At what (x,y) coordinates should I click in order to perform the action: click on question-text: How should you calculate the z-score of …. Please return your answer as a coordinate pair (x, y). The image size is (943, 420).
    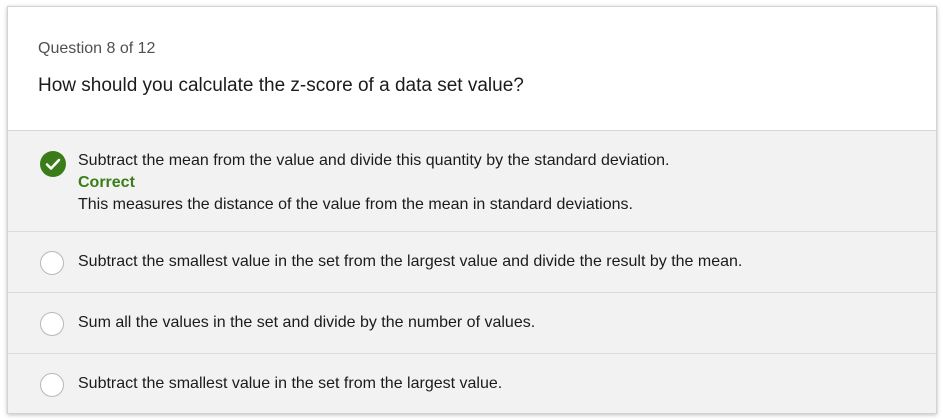
    Looking at the image, I should click on (281, 85).